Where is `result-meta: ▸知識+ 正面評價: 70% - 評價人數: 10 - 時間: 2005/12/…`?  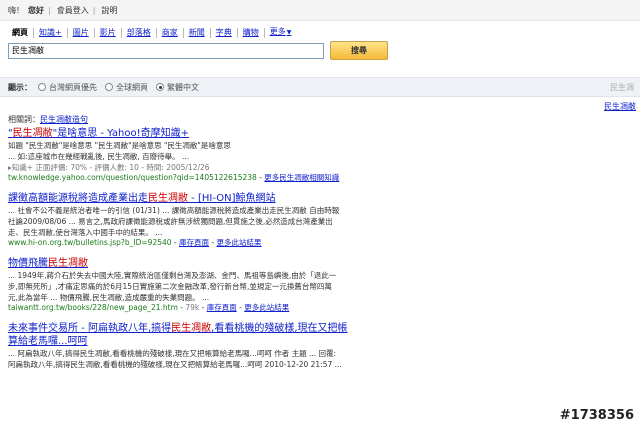
result-meta: ▸知識+ 正面評價: 70% - 評價人數: 10 - 時間: 2005/12/… is located at coordinates (109, 167).